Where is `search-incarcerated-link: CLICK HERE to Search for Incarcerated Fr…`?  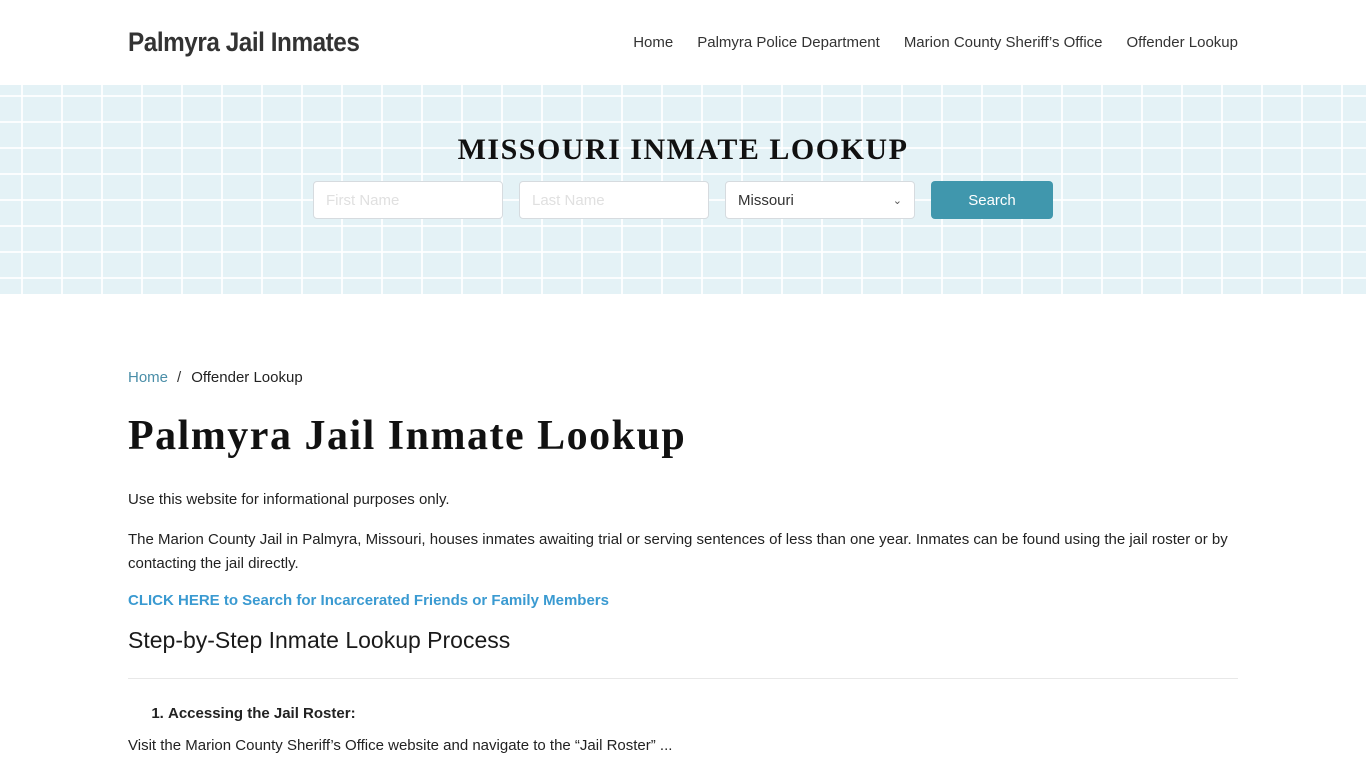
search-incarcerated-link: CLICK HERE to Search for Incarcerated Fr… is located at coordinates (683, 600).